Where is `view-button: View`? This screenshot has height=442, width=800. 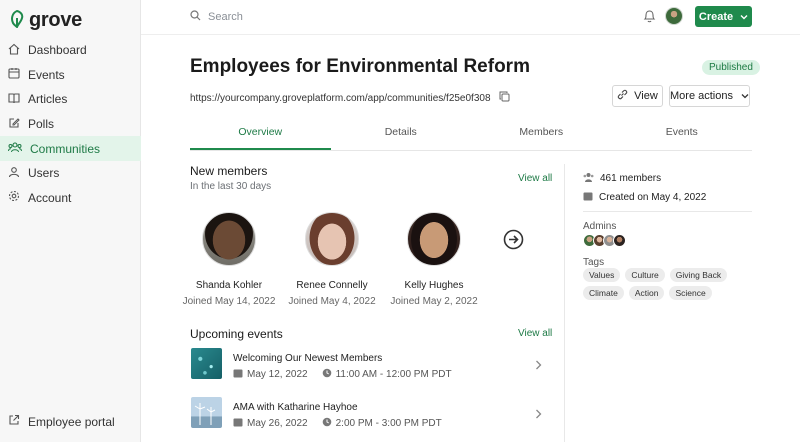
view-button: View is located at coordinates (637, 96).